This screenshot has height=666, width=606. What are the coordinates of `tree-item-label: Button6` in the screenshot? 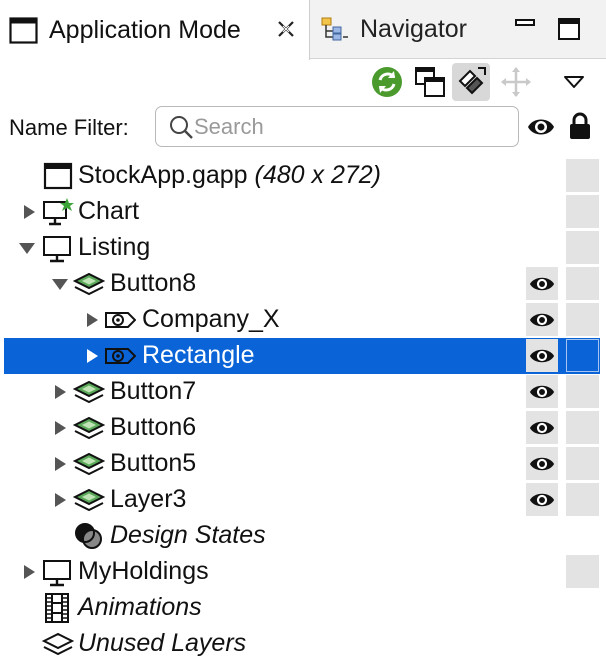 It's located at (153, 427).